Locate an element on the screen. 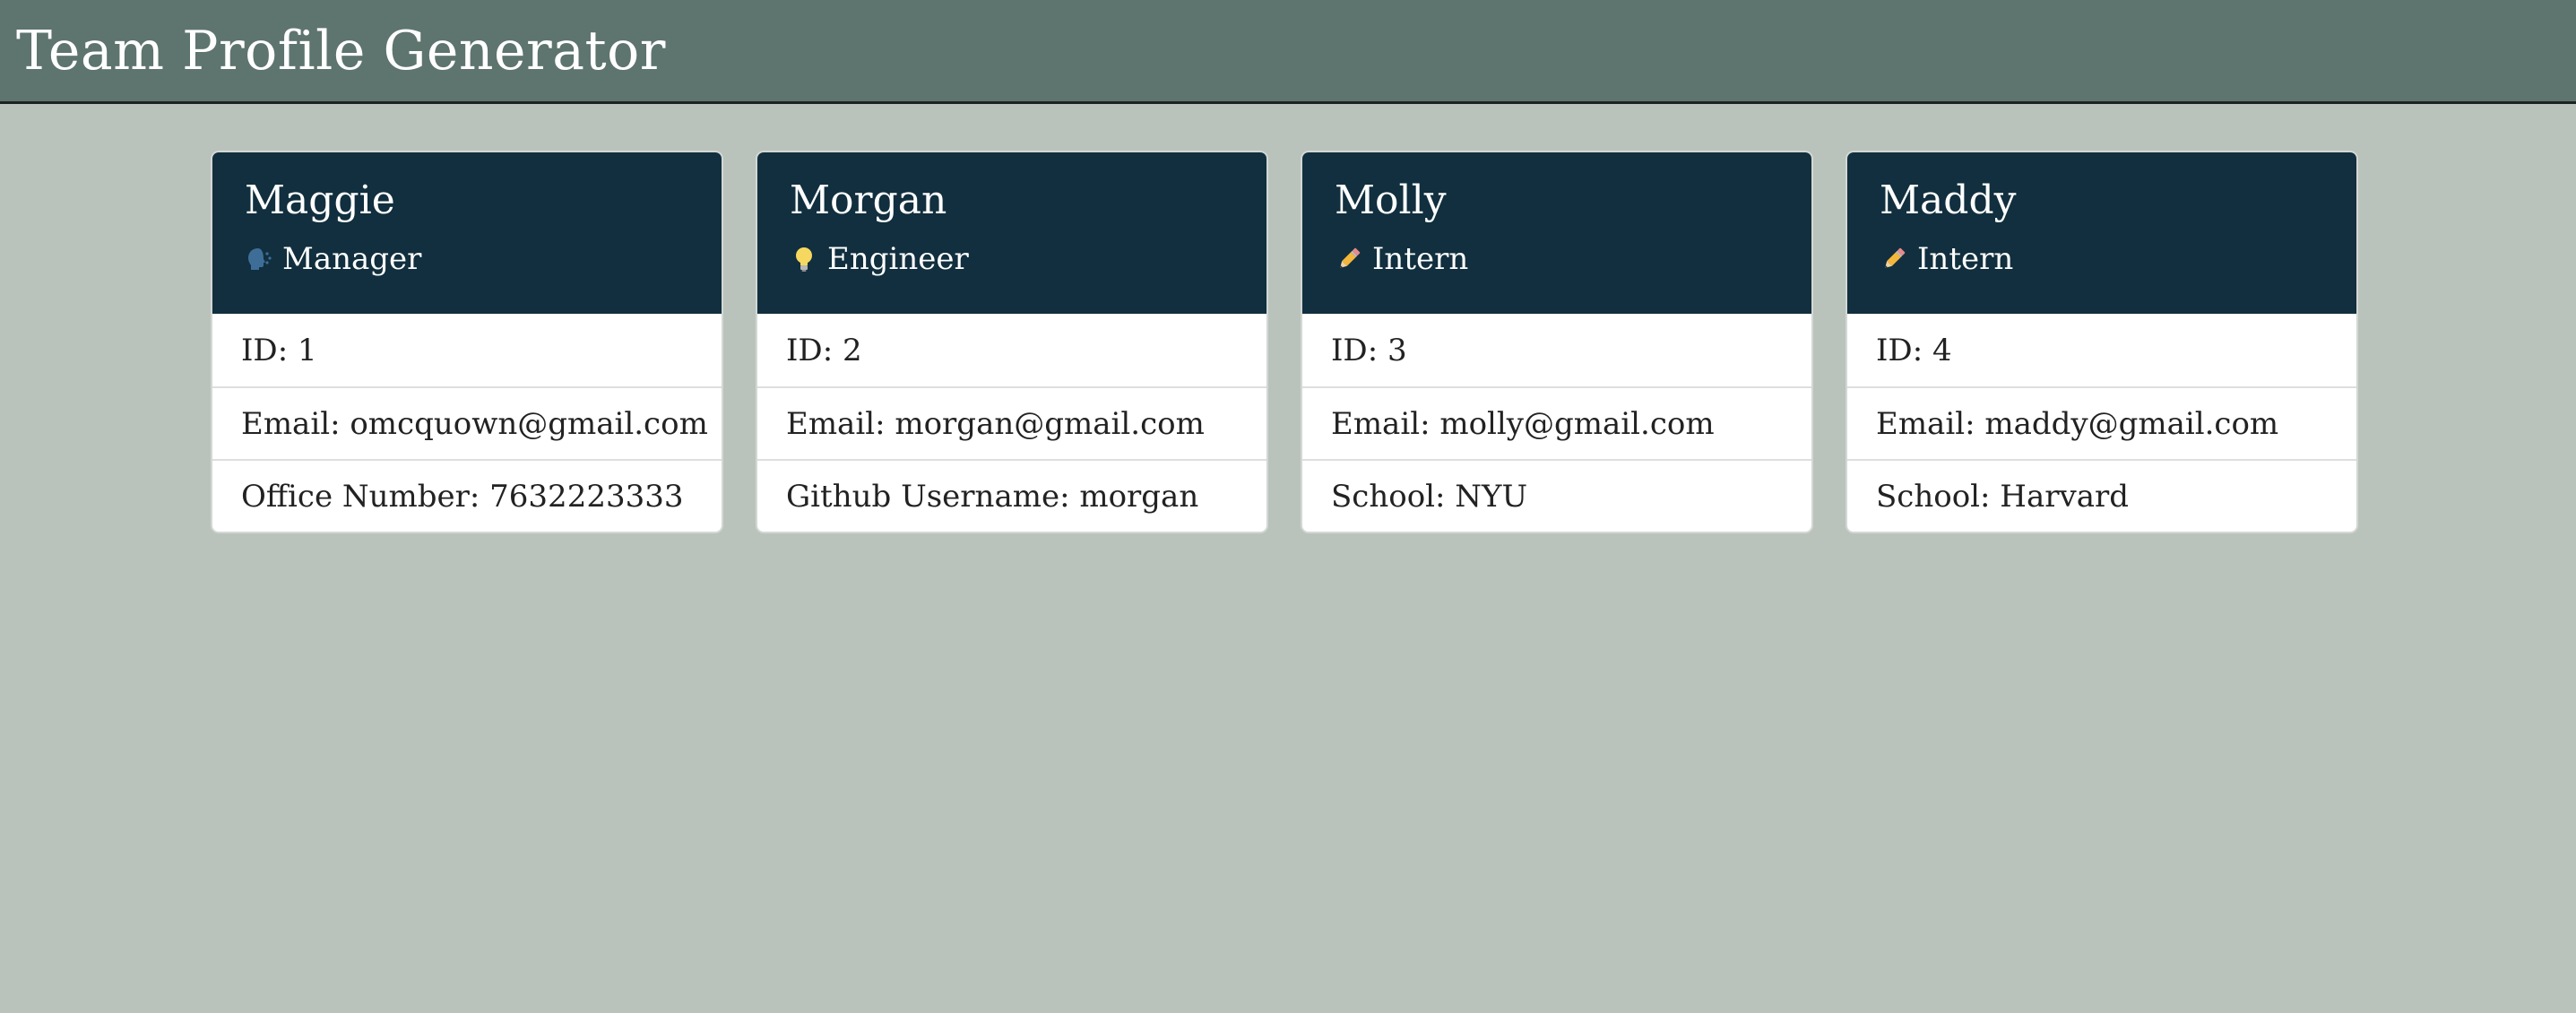  employee-email: Email: maddy@gmail.com is located at coordinates (2101, 422).